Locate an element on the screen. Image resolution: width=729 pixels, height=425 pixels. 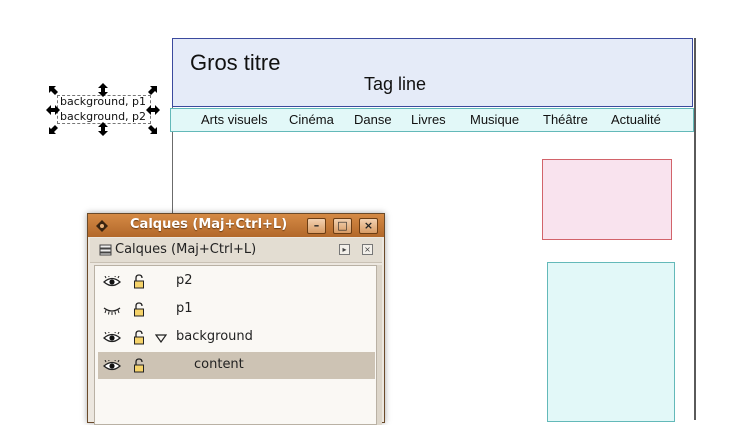
resize-handle-n-icon is located at coordinates (103, 90).